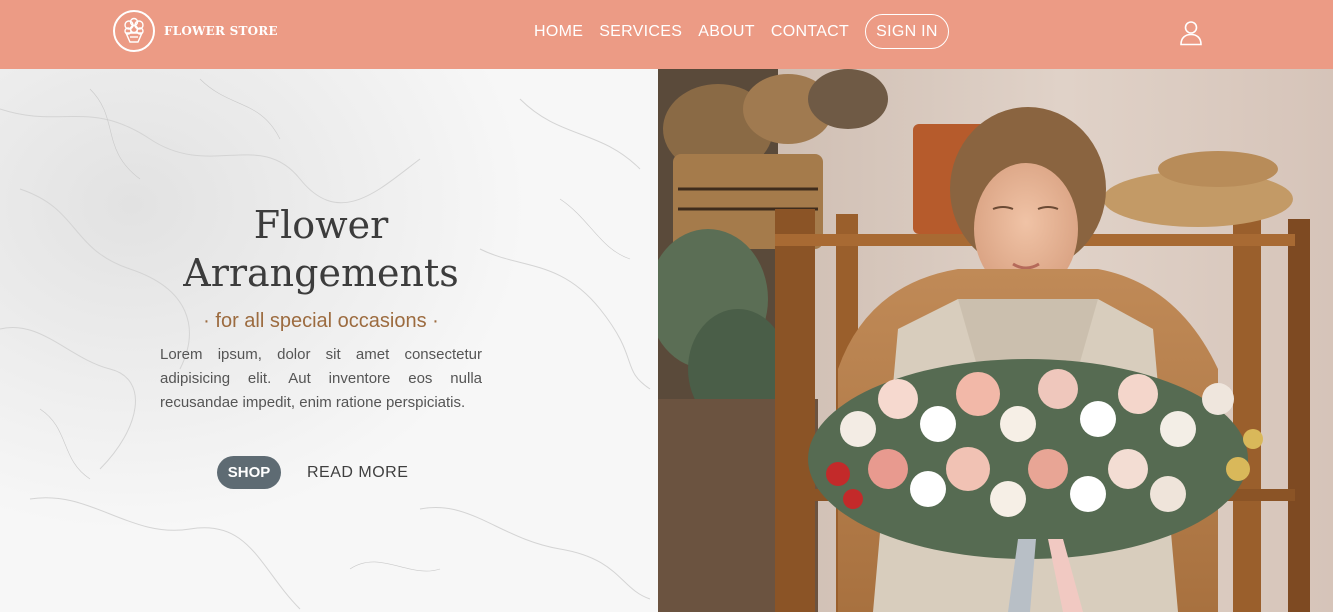 The height and width of the screenshot is (612, 1333). I want to click on hero-title-line-1: Flower, so click(321, 225).